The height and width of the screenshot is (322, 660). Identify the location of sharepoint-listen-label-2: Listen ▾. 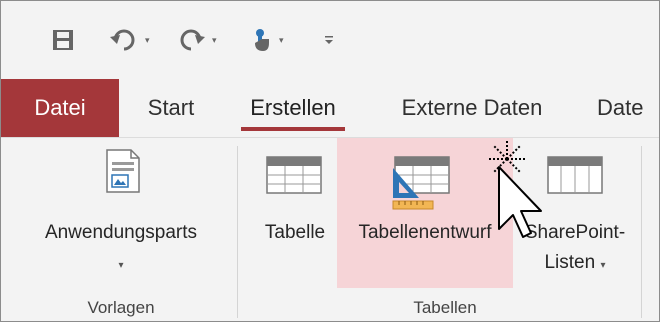
(575, 262).